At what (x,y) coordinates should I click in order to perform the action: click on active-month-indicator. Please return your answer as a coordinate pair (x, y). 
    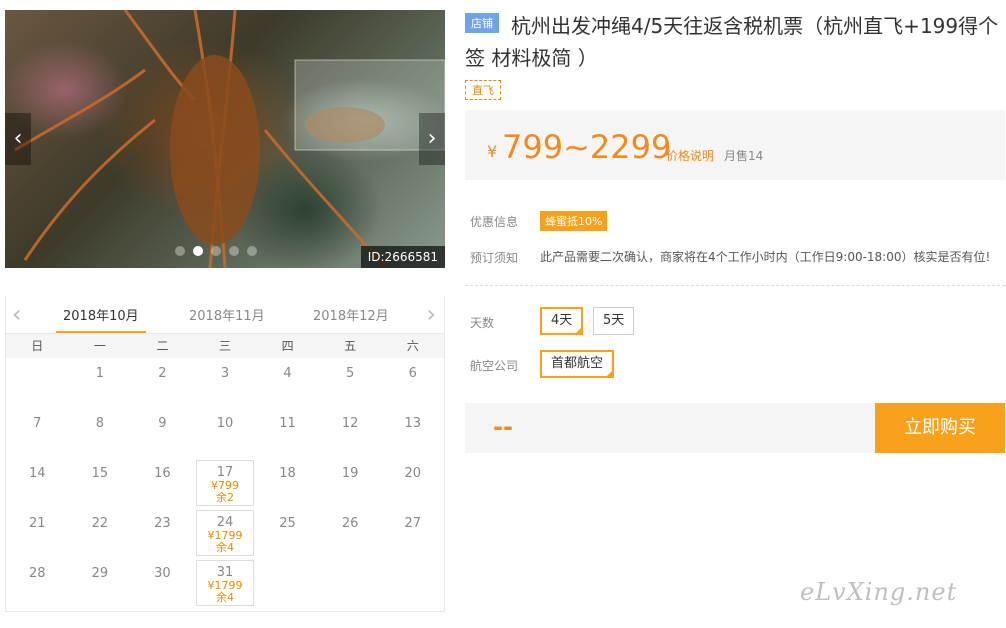
    Looking at the image, I should click on (101, 332).